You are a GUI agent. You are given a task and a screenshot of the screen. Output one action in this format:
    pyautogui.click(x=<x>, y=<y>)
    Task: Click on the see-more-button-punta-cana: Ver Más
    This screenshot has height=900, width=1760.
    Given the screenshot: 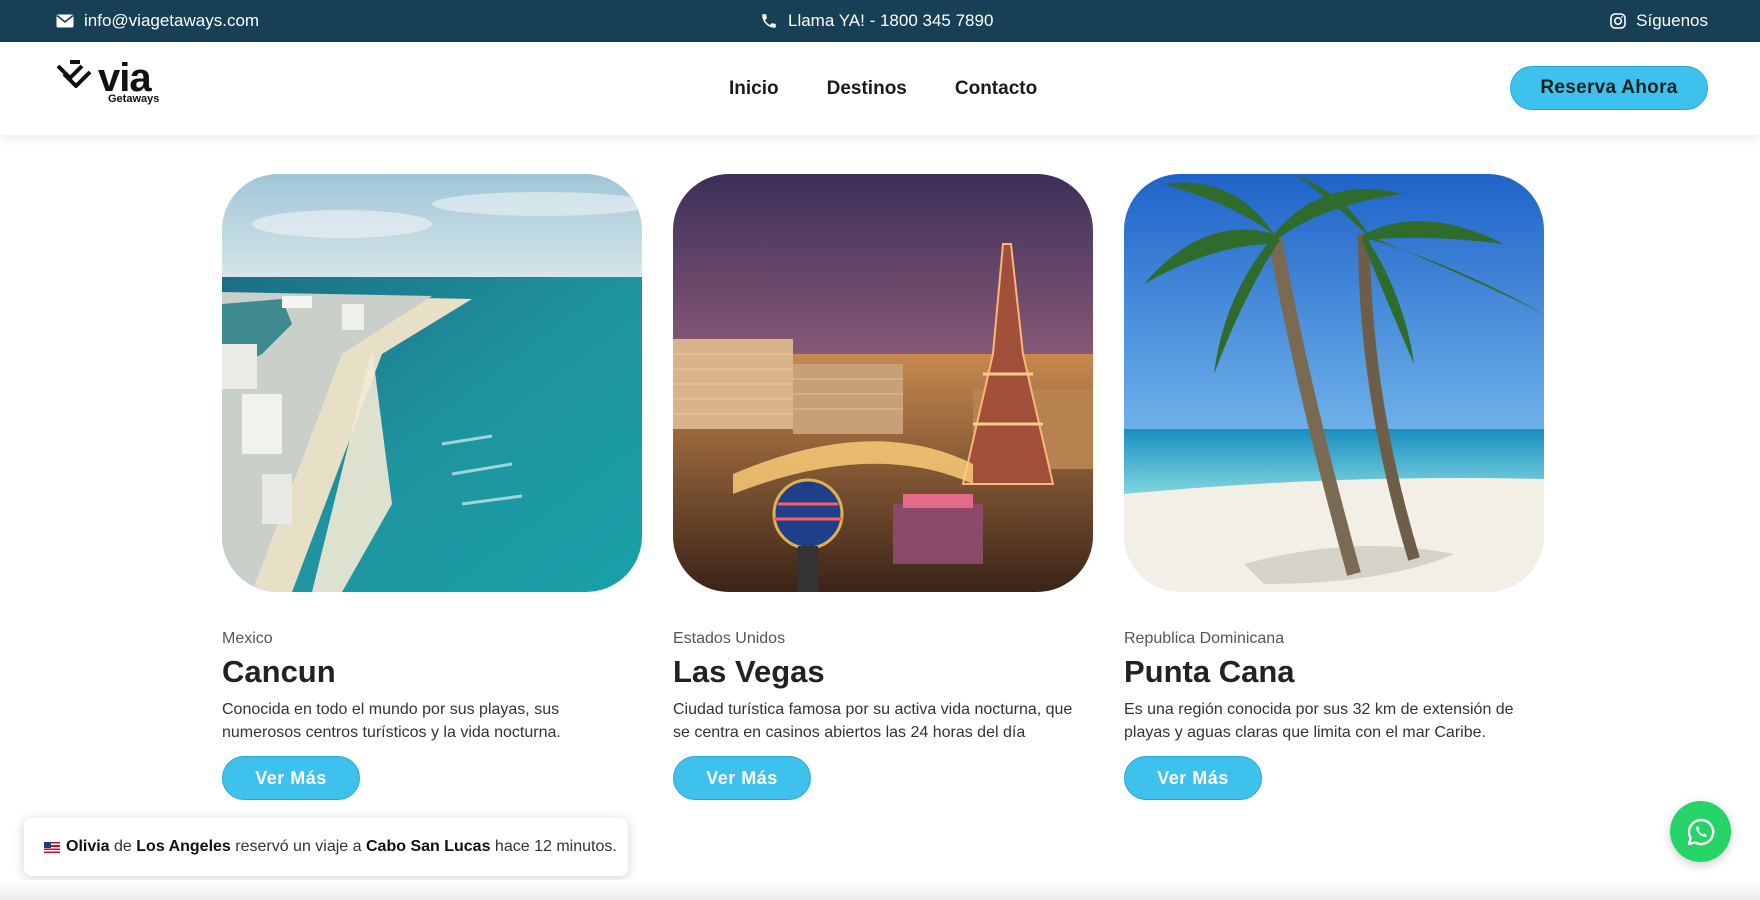 What is the action you would take?
    pyautogui.click(x=1193, y=778)
    